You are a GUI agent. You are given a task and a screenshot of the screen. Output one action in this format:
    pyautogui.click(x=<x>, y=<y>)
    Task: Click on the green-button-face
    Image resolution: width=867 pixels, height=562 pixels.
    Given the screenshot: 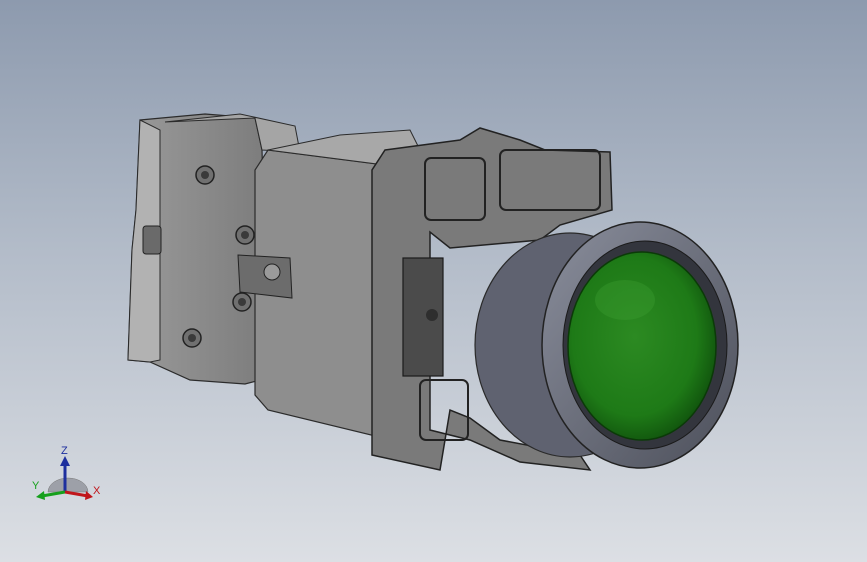 What is the action you would take?
    pyautogui.click(x=642, y=346)
    